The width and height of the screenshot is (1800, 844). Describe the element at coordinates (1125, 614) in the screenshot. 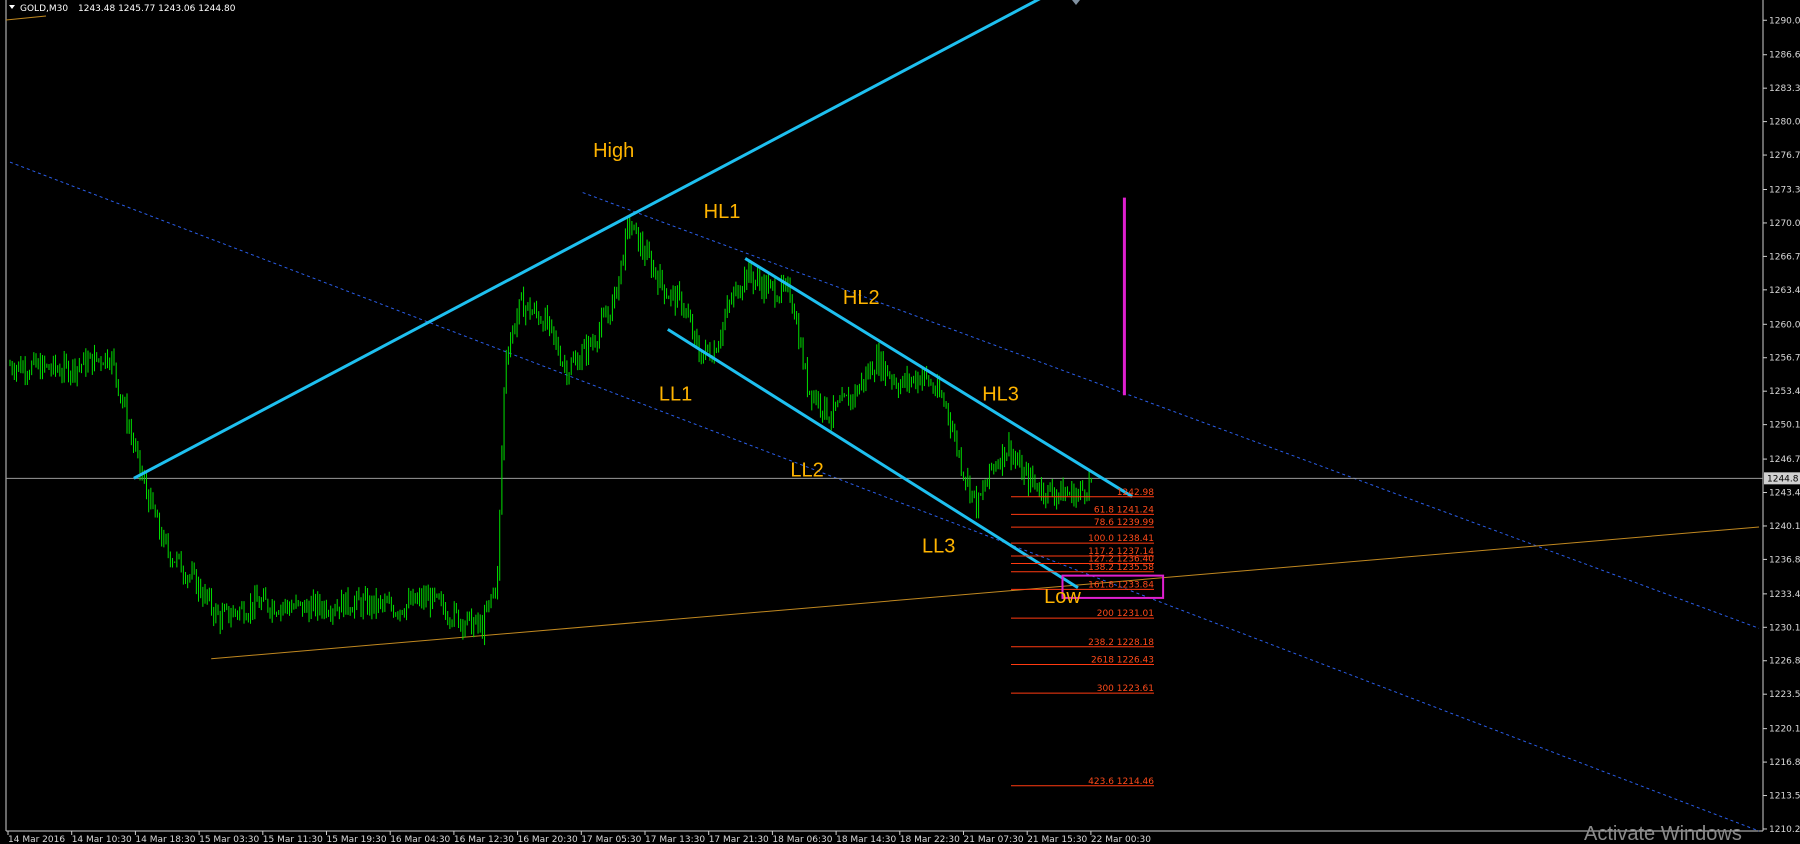

I see `fib-level-label: 200 1231.01` at that location.